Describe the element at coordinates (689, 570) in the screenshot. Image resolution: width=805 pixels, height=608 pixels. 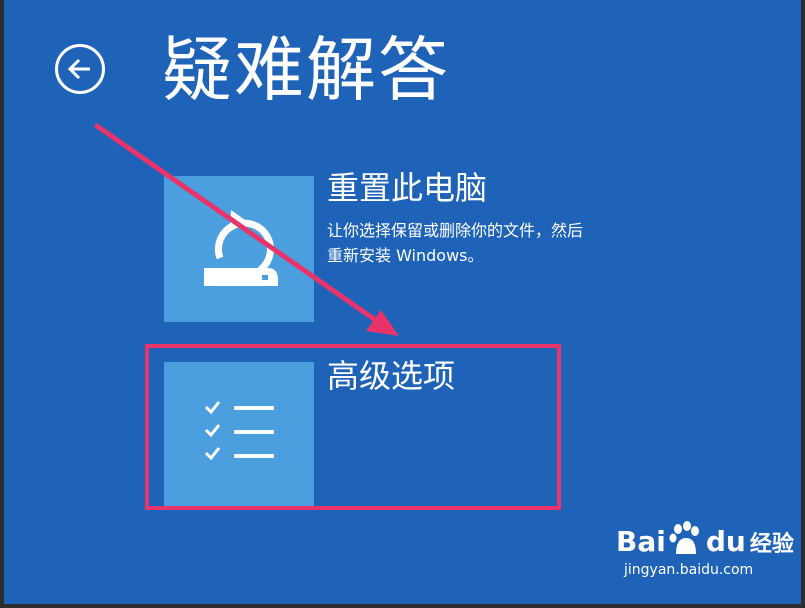
I see `watermark-url: jingyan.baidu.com` at that location.